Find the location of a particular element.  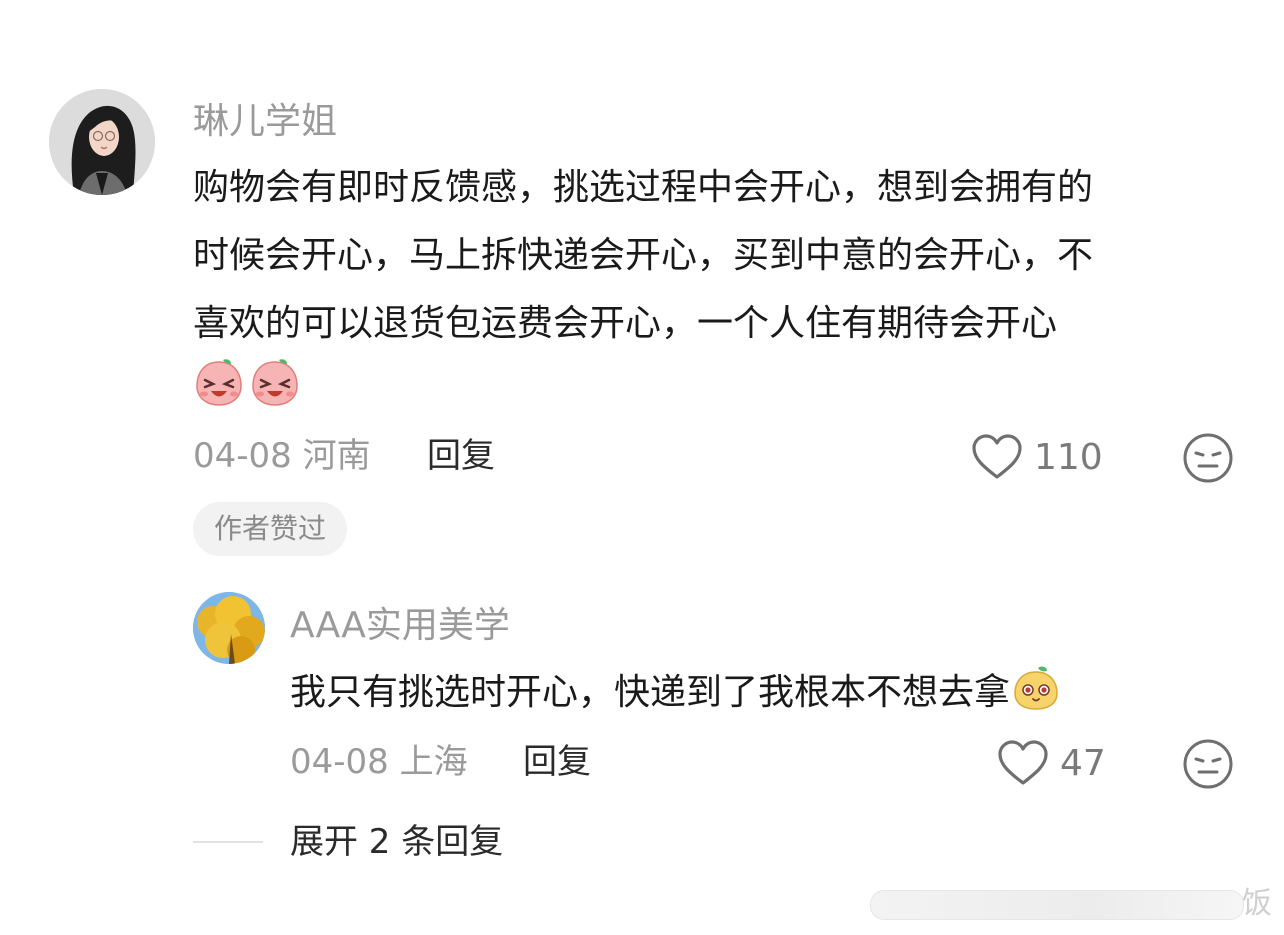

comment-emoji-row is located at coordinates (247, 382).